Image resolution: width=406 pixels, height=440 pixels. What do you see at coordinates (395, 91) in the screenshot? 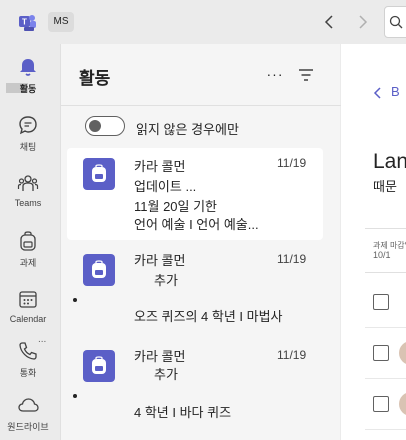
I see `back-link-label: B` at bounding box center [395, 91].